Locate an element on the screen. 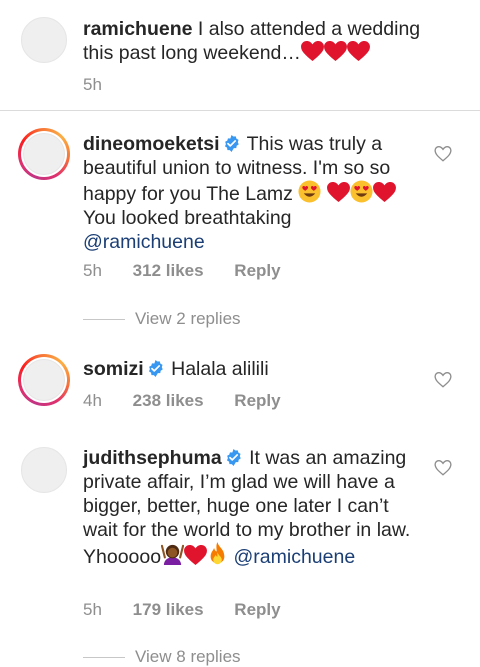 The width and height of the screenshot is (480, 667). comment-text: somizi Halala alilili is located at coordinates (248, 369).